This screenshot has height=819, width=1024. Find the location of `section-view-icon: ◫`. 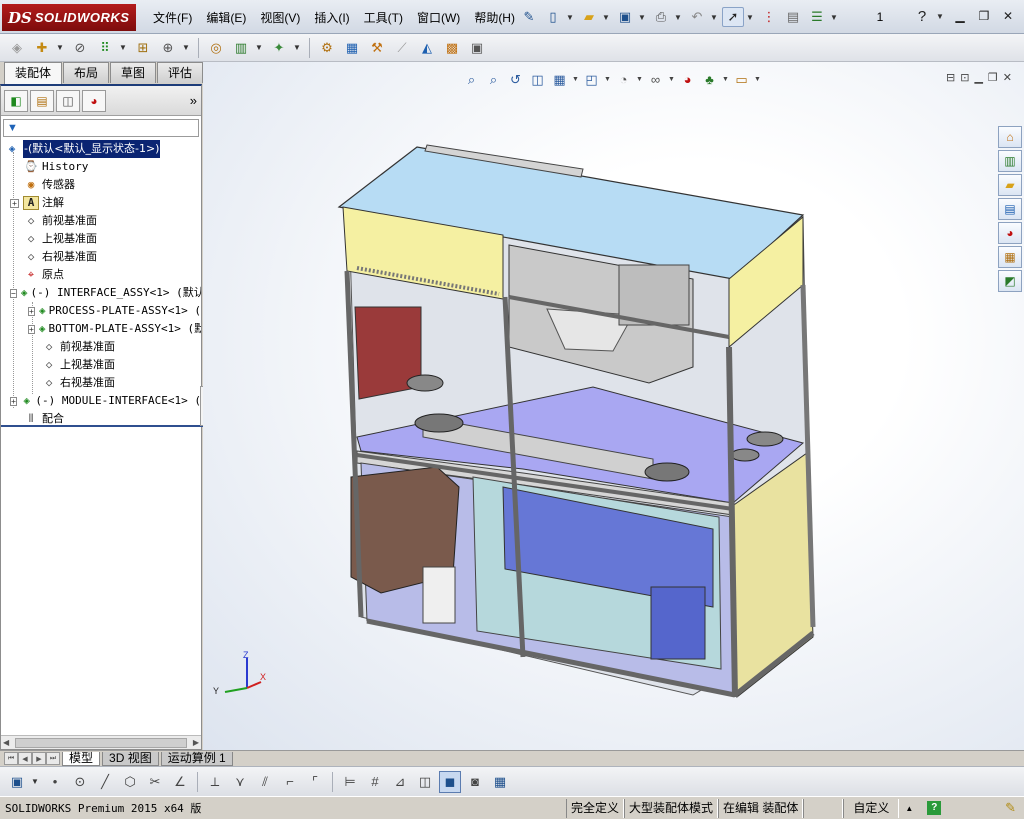

section-view-icon: ◫ is located at coordinates (537, 79).